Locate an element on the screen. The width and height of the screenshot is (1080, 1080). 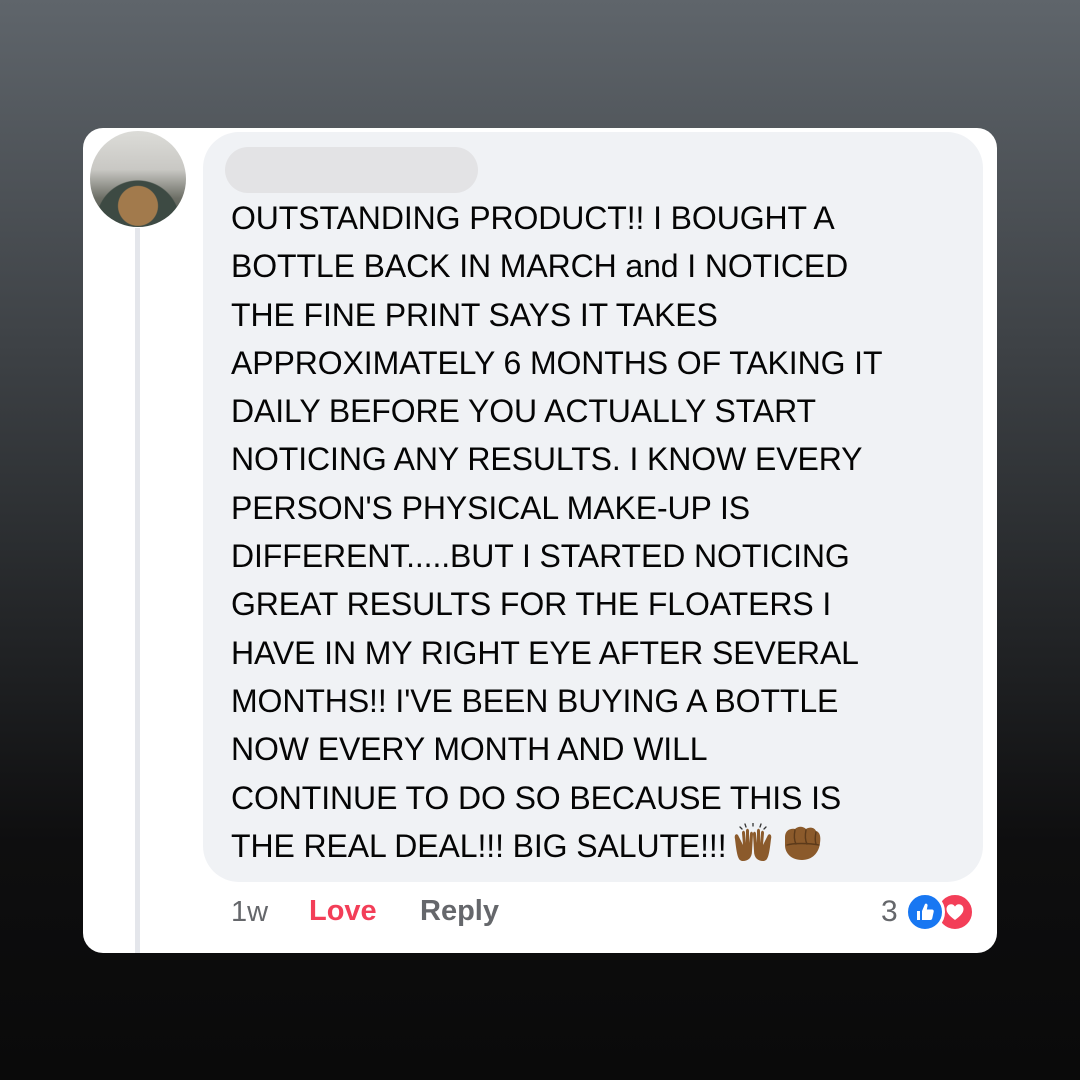
oncoming-fist-emoji is located at coordinates (801, 849).